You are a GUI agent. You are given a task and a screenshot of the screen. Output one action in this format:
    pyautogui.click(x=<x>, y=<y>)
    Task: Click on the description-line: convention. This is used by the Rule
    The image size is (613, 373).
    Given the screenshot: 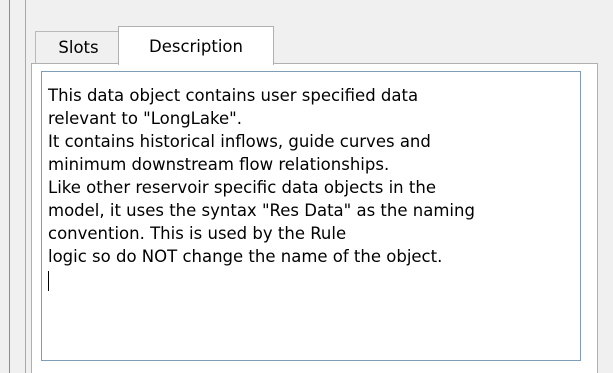 What is the action you would take?
    pyautogui.click(x=197, y=233)
    